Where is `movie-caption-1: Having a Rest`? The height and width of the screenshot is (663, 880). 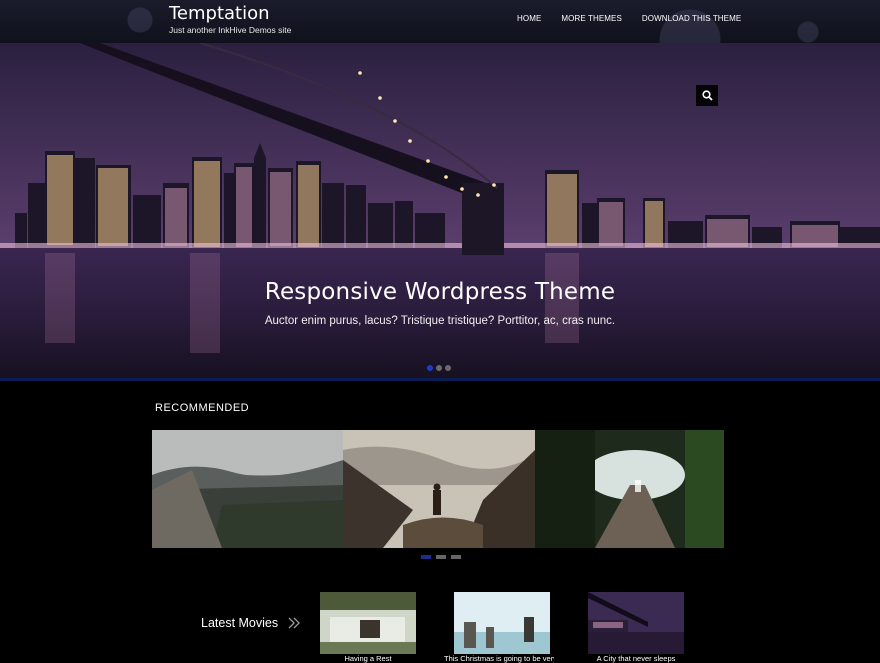
movie-caption-1: Having a Rest is located at coordinates (368, 658).